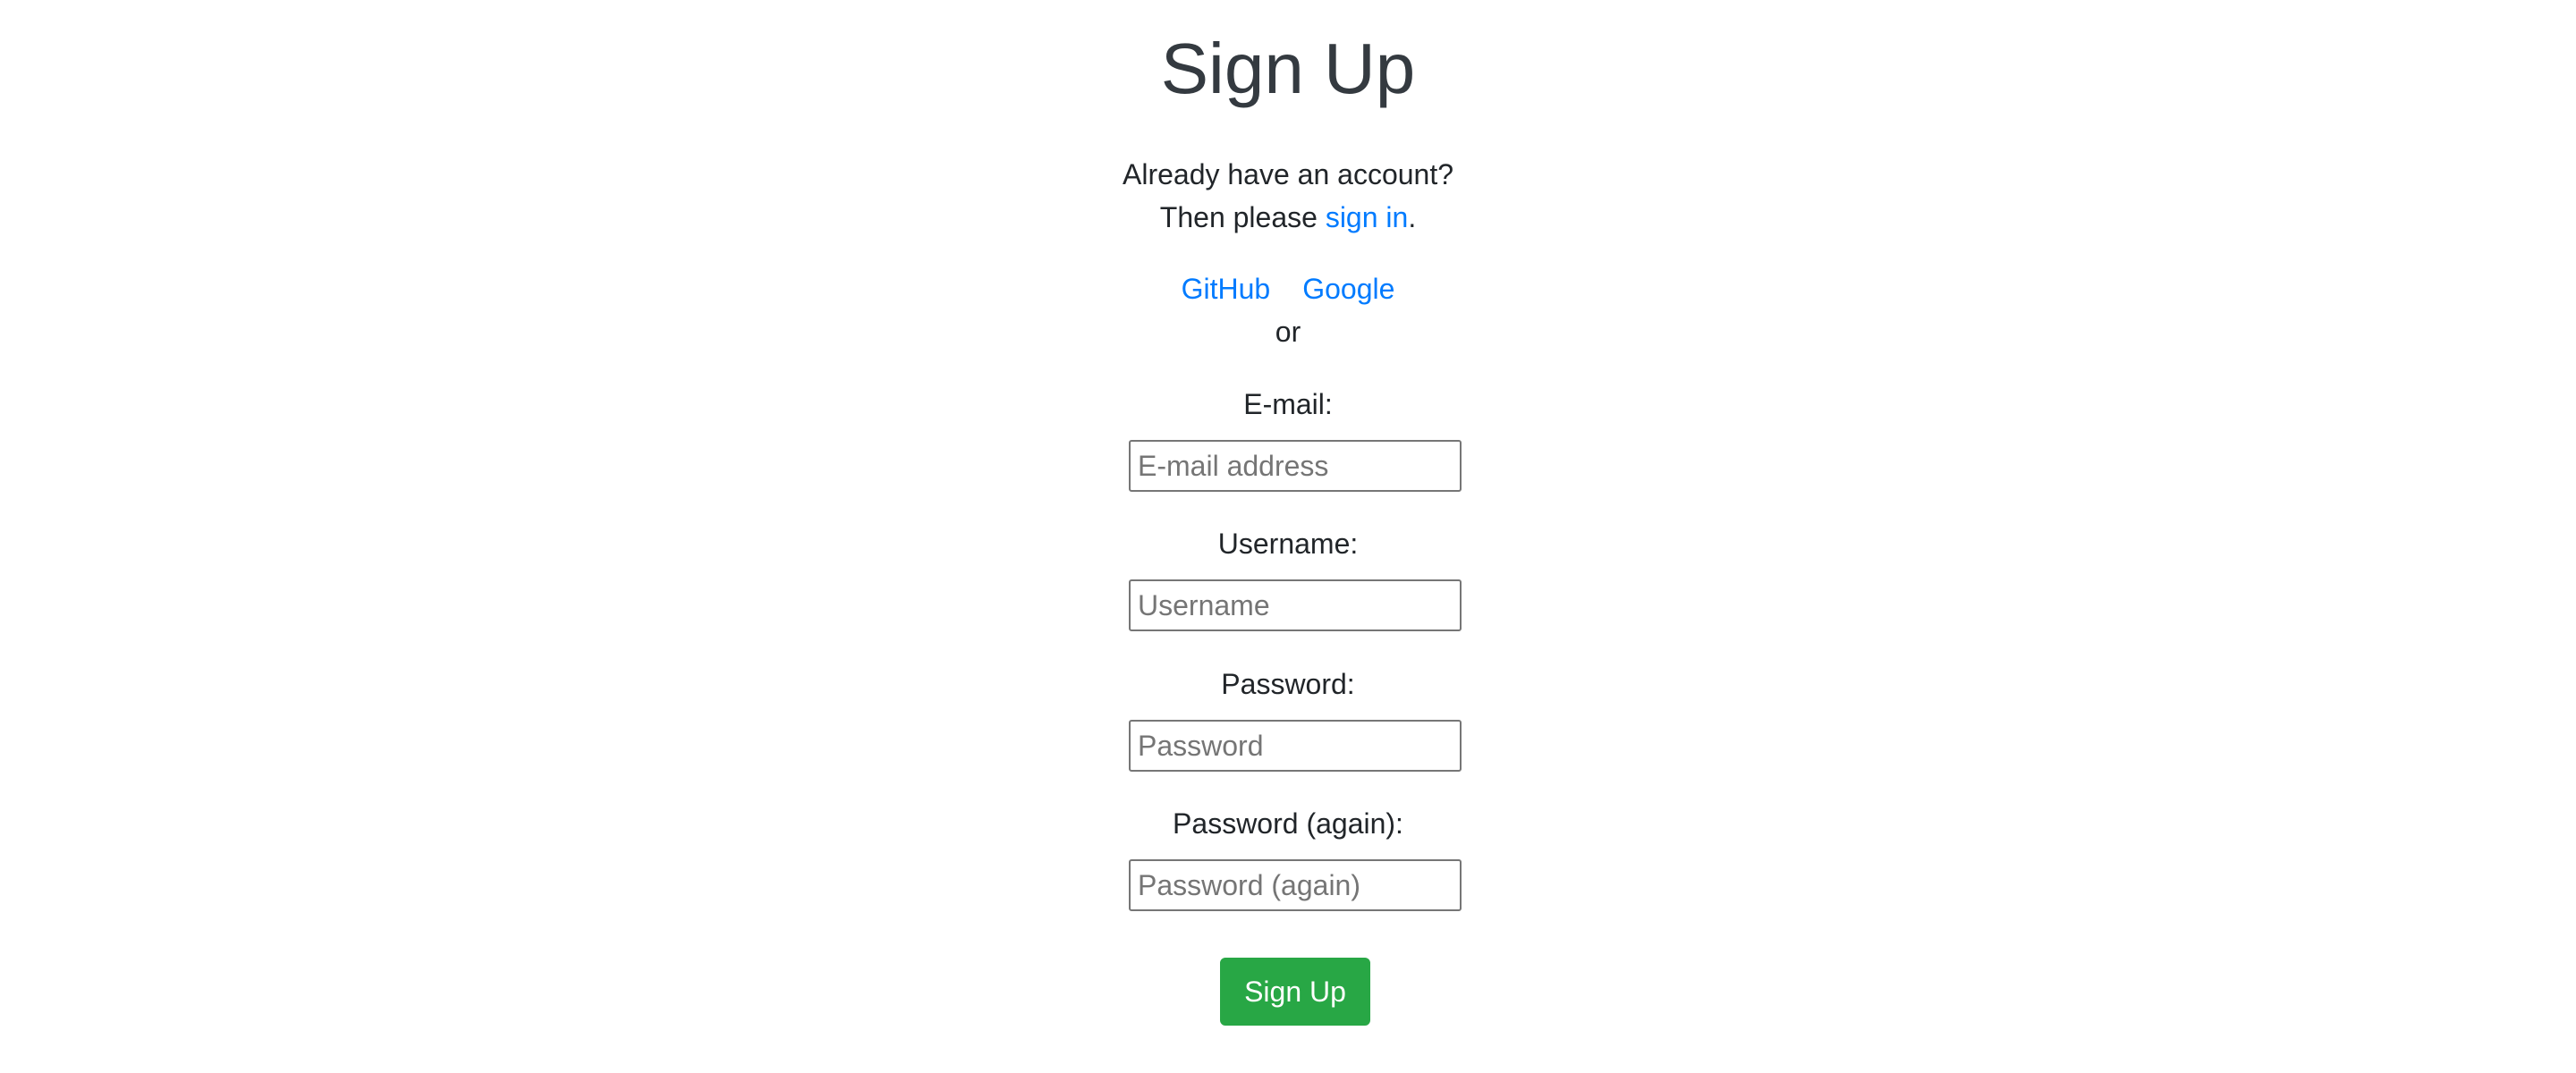 This screenshot has height=1073, width=2576. Describe the element at coordinates (1295, 605) in the screenshot. I see `username-field` at that location.